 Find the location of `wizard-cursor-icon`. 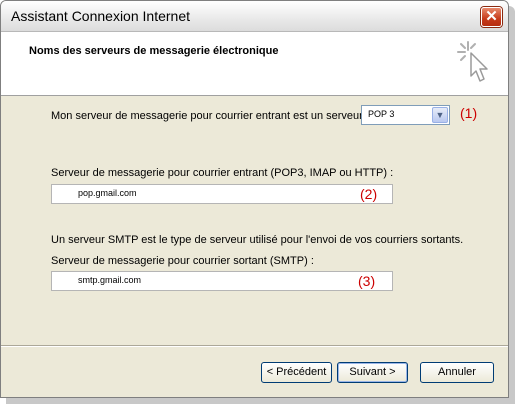

wizard-cursor-icon is located at coordinates (472, 61).